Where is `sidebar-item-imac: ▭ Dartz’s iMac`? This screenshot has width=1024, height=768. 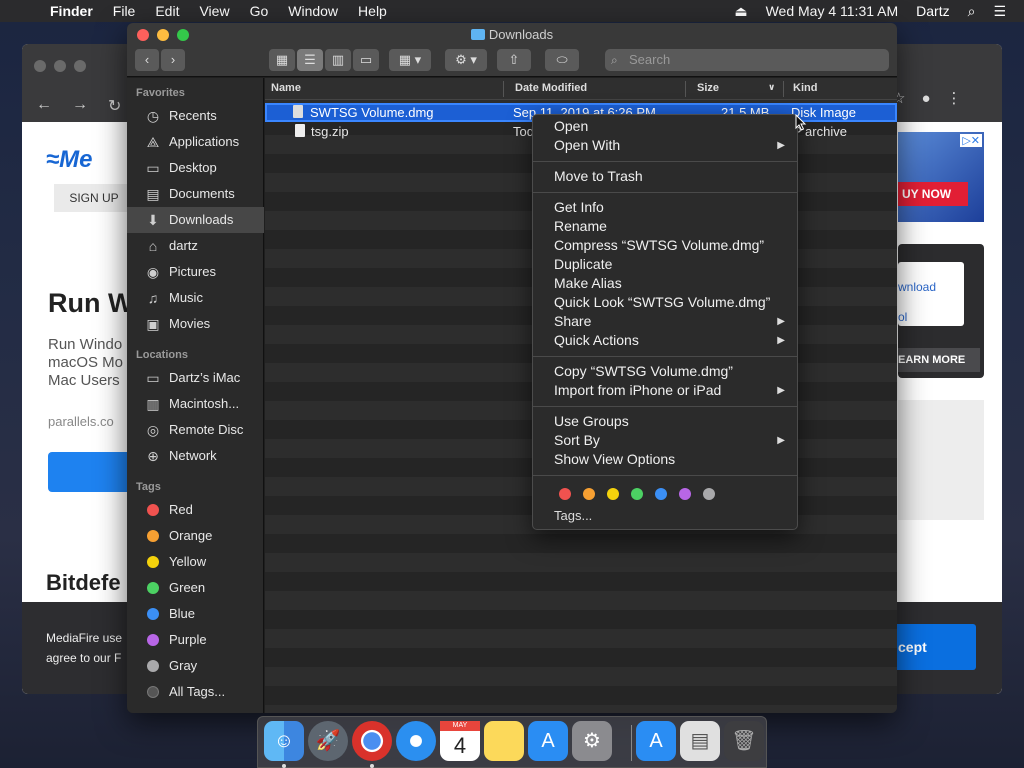 sidebar-item-imac: ▭ Dartz’s iMac is located at coordinates (195, 378).